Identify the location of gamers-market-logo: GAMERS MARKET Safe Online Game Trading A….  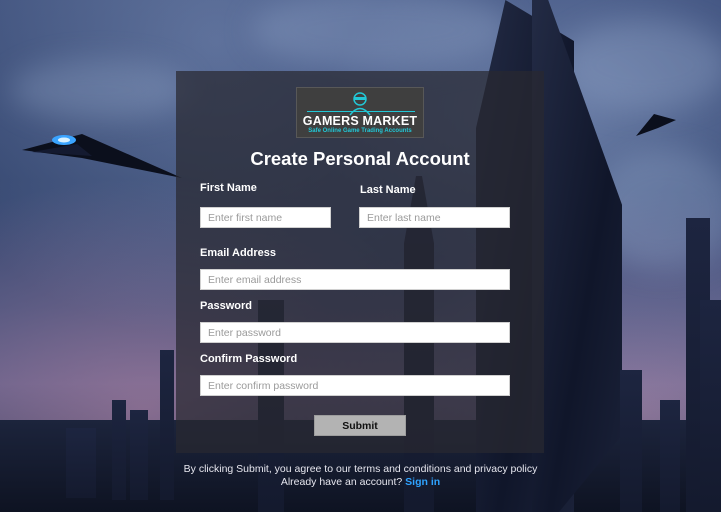
(360, 112).